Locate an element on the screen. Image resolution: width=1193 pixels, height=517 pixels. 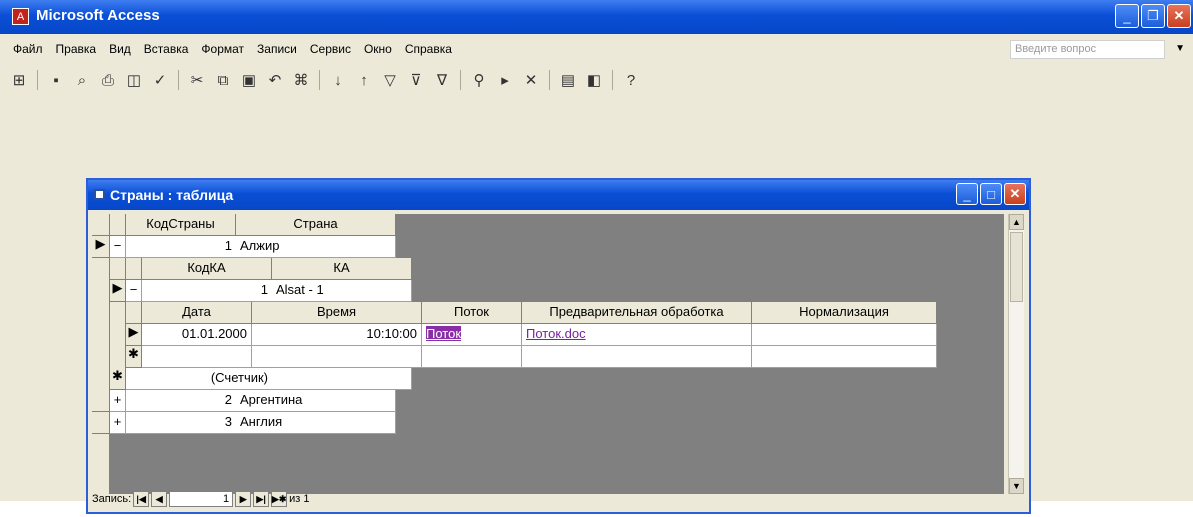
new-object-icon: ◧ is located at coordinates (594, 80).